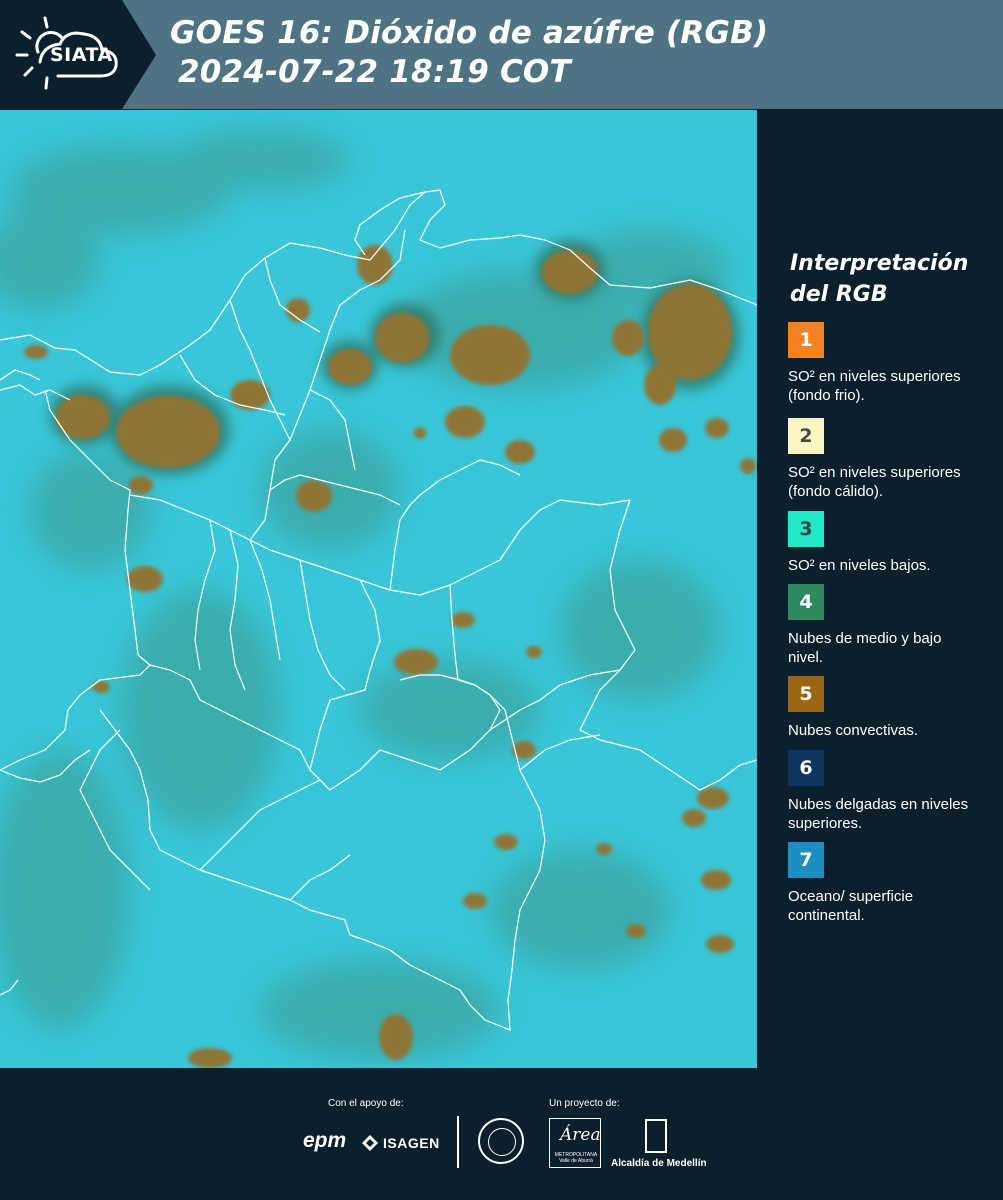 This screenshot has width=1003, height=1200. I want to click on legend-swatch: 2, so click(806, 436).